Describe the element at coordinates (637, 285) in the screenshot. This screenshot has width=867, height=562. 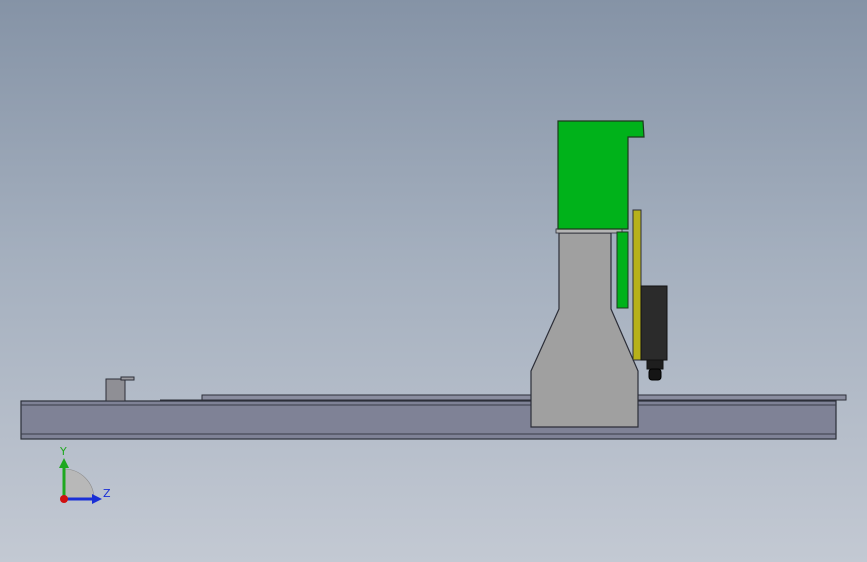
I see `mounting-plate` at that location.